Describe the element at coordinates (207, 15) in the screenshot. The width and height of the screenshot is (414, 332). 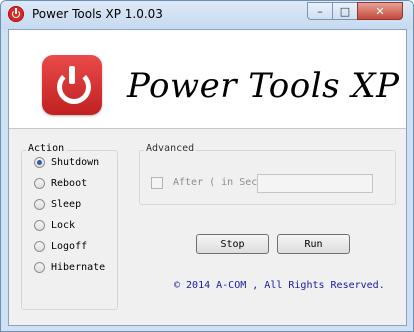
I see `title-bar: Power Tools XP 1.0.03 – □ ✕` at that location.